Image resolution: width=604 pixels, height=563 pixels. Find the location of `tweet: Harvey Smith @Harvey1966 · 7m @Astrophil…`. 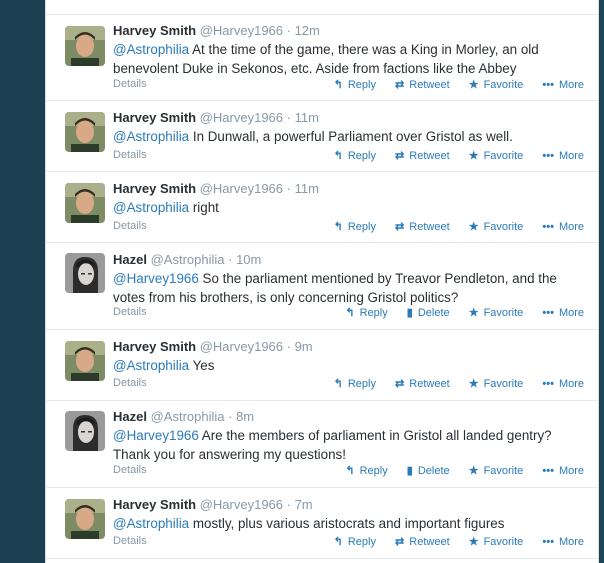

tweet: Harvey Smith @Harvey1966 · 7m @Astrophil… is located at coordinates (322, 523).